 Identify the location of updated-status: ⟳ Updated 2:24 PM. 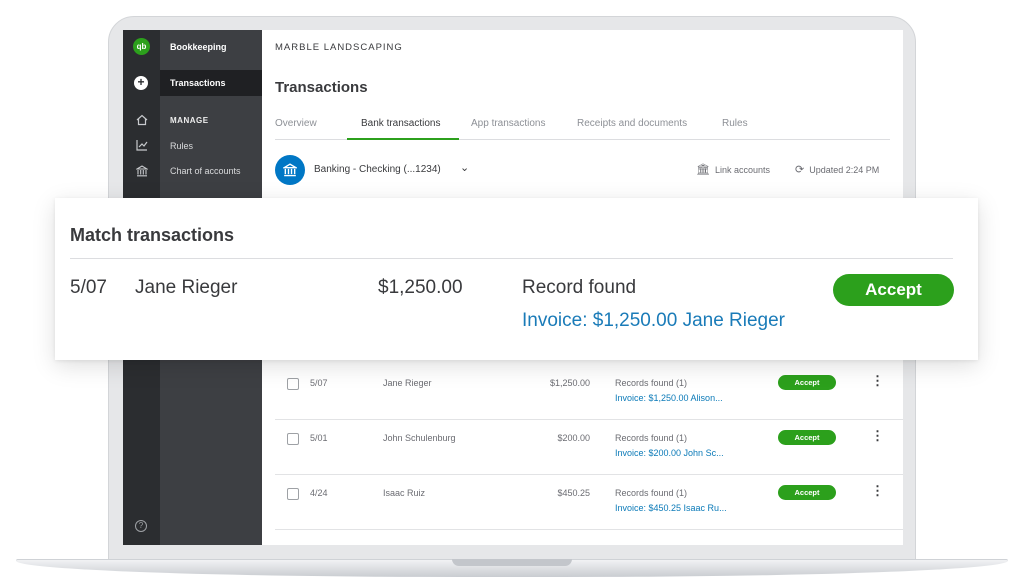
(837, 169).